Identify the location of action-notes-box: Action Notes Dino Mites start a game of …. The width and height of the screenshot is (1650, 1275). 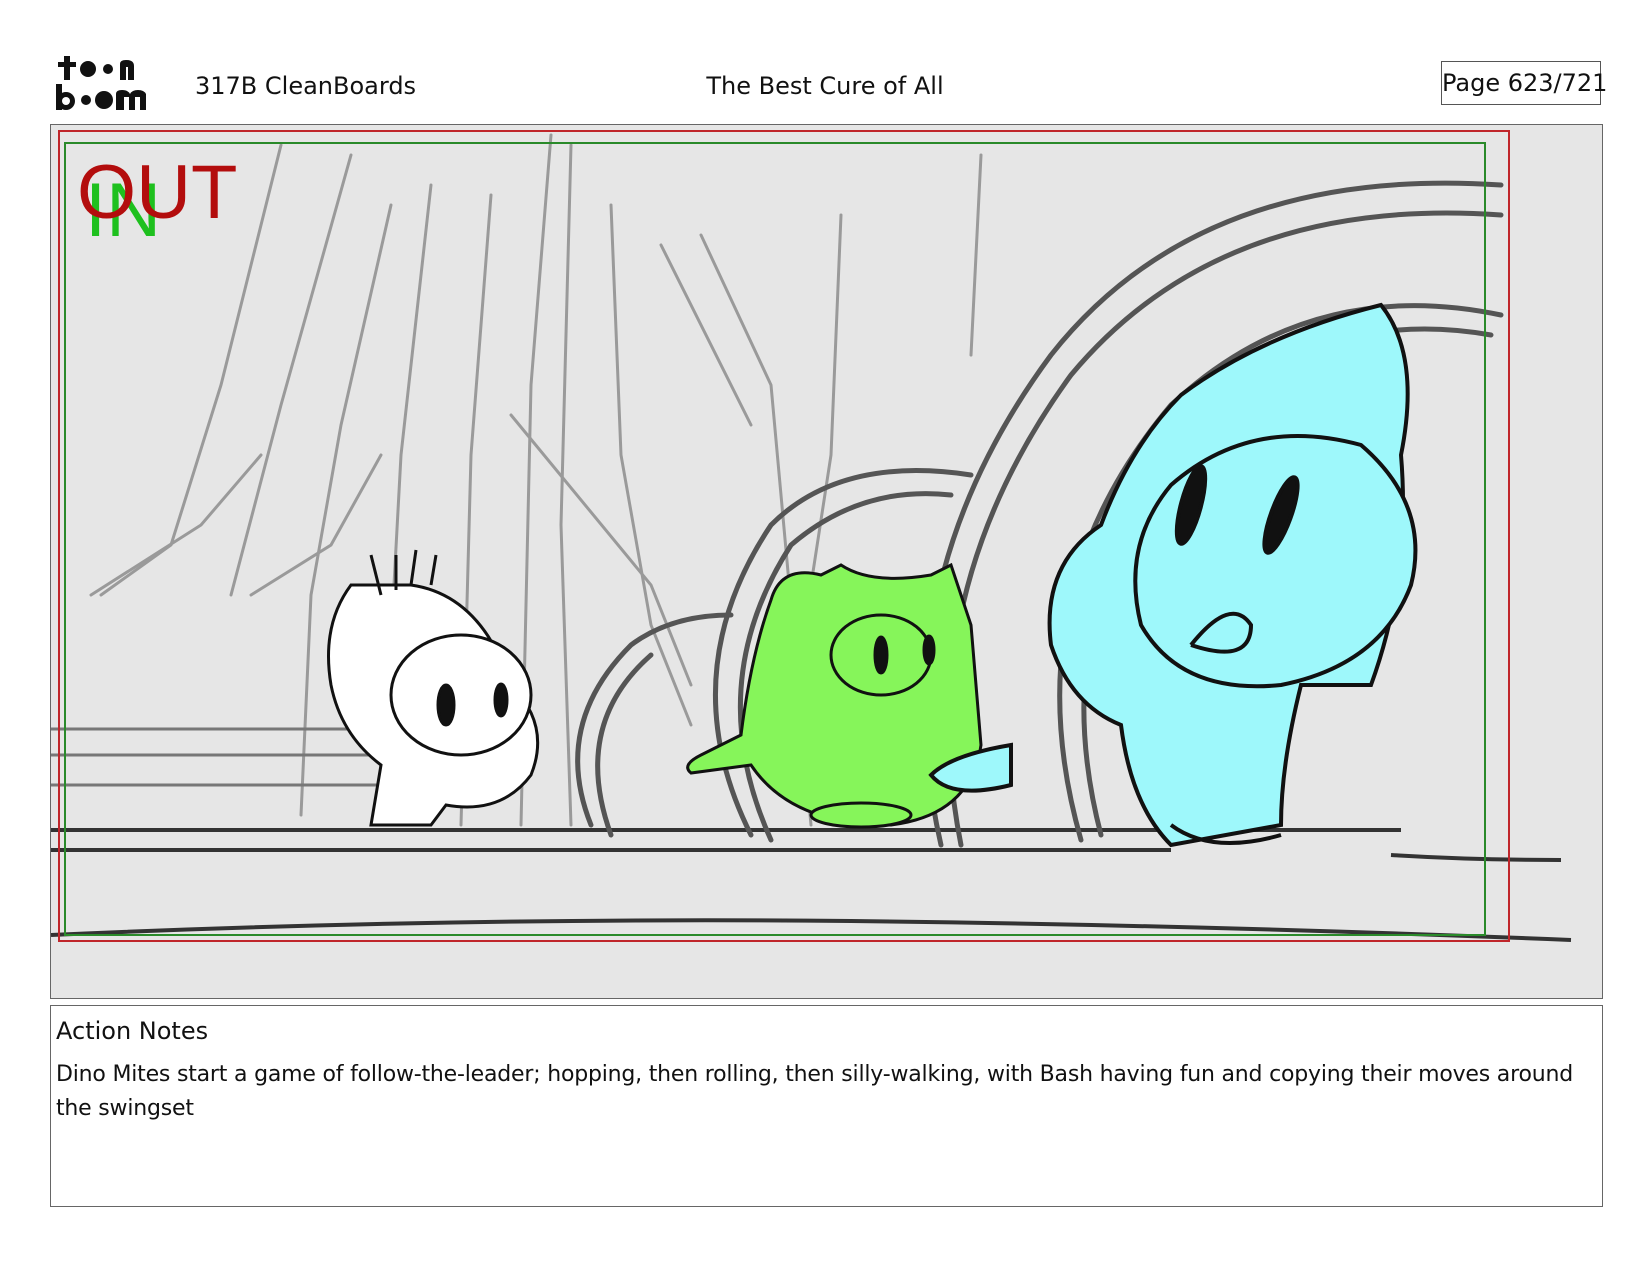
(826, 1106).